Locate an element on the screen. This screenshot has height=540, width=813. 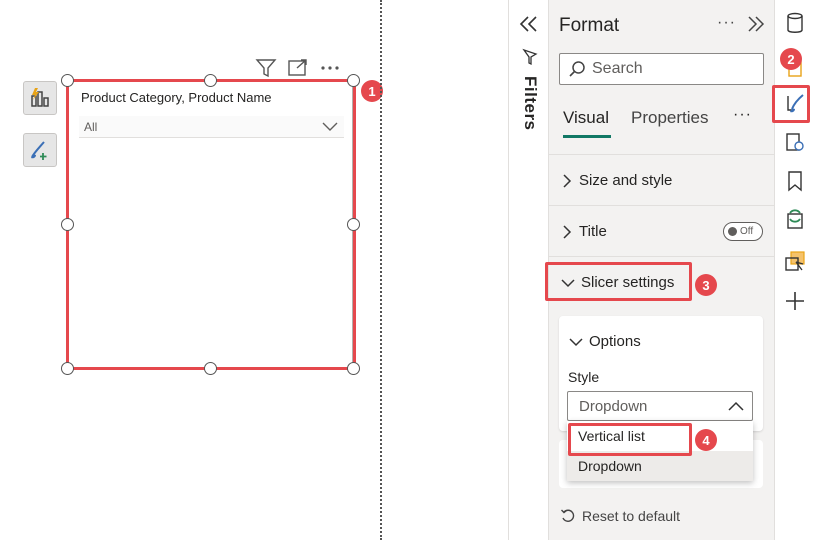
format-search-box is located at coordinates (661, 69).